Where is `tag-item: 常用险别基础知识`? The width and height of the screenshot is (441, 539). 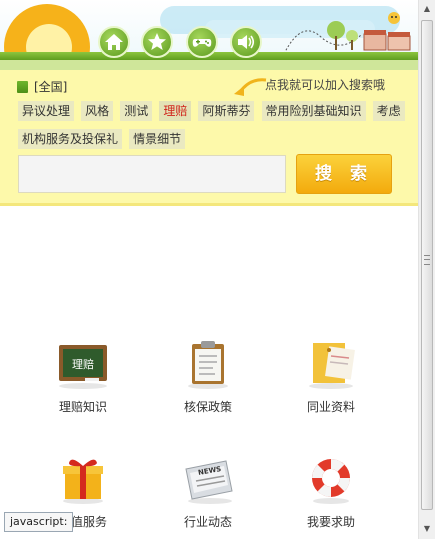
tag-item: 常用险别基础知识 is located at coordinates (313, 111).